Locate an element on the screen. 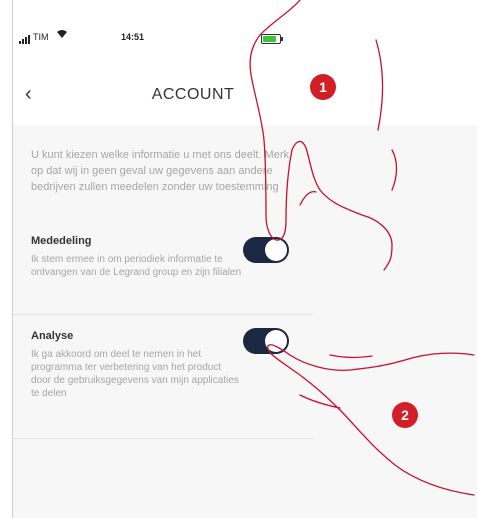 This screenshot has height=518, width=477. setting-label: Analyse is located at coordinates (52, 336).